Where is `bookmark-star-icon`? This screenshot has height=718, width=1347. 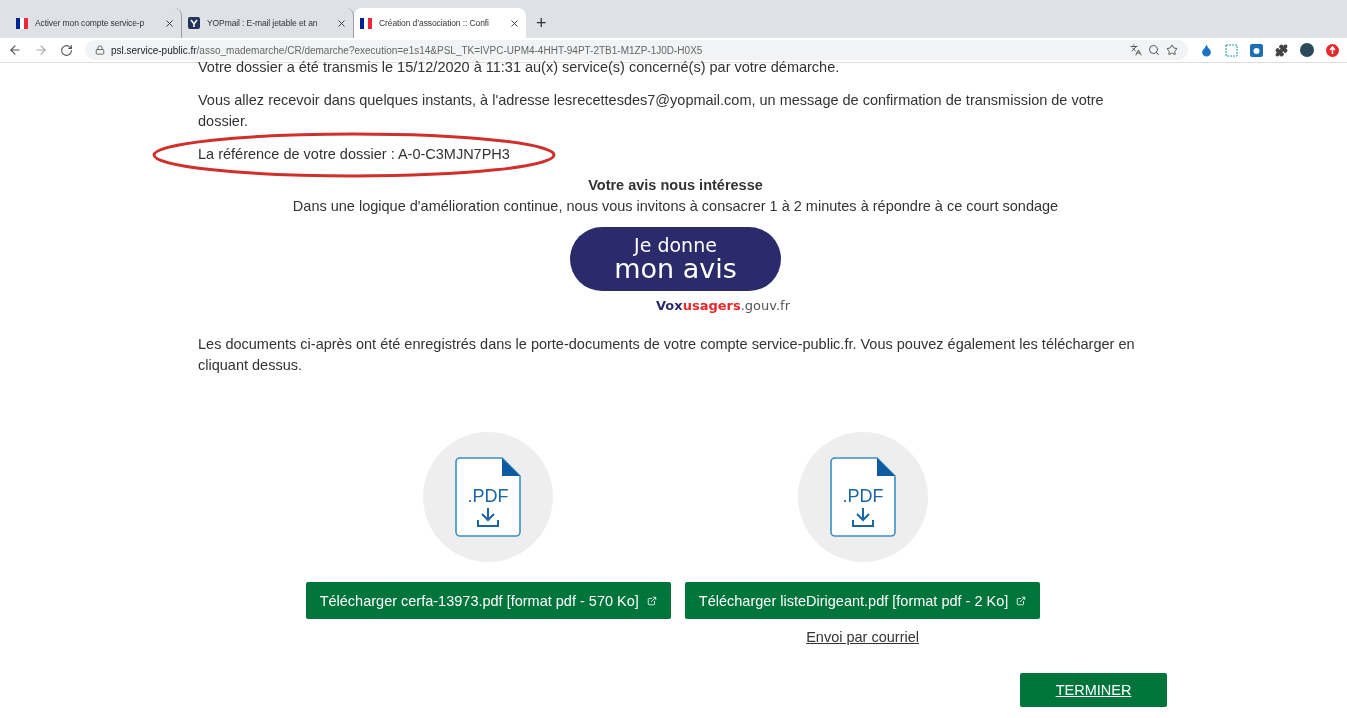 bookmark-star-icon is located at coordinates (1172, 50).